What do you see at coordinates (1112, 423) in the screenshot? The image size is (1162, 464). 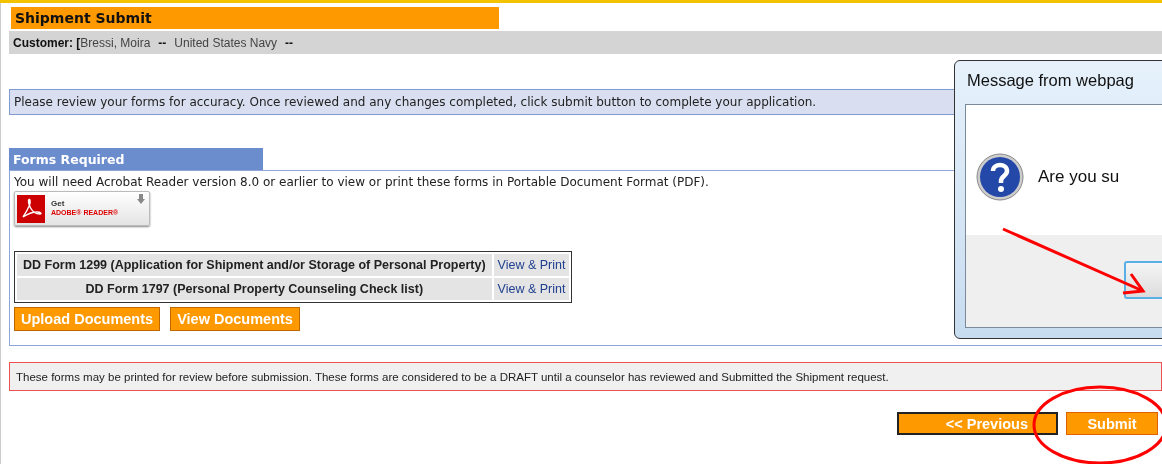 I see `submit-button: Submit` at bounding box center [1112, 423].